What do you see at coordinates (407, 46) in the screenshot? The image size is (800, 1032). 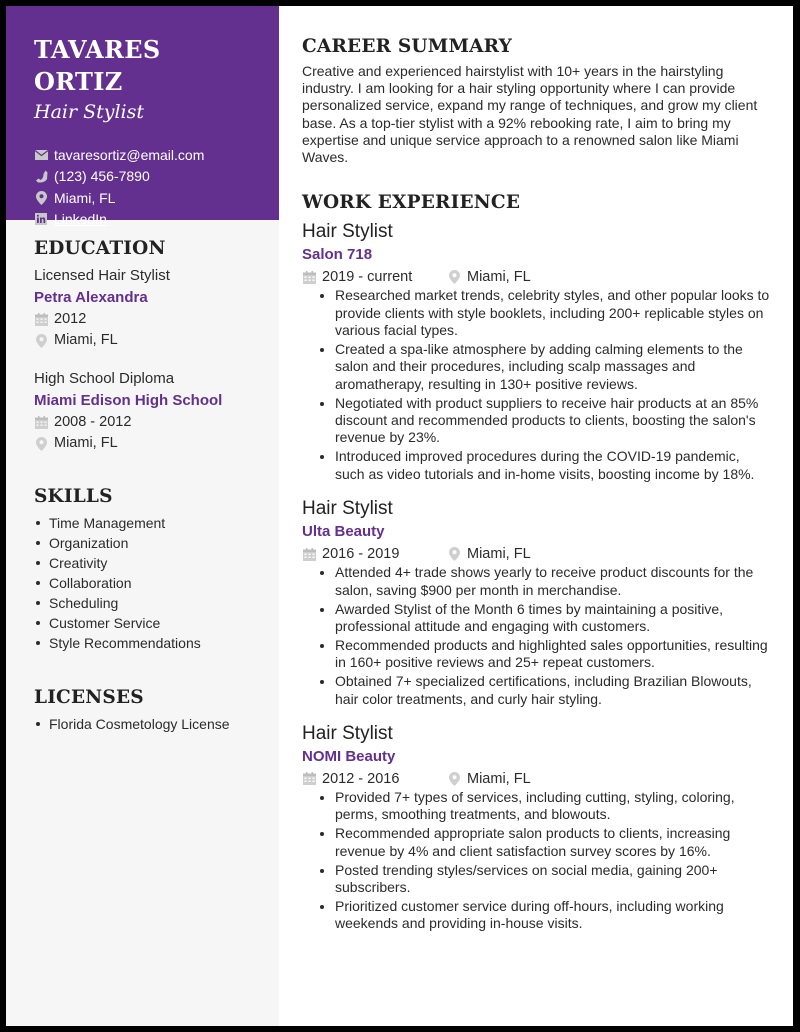 I see `summary-heading: CAREER SUMMARY` at bounding box center [407, 46].